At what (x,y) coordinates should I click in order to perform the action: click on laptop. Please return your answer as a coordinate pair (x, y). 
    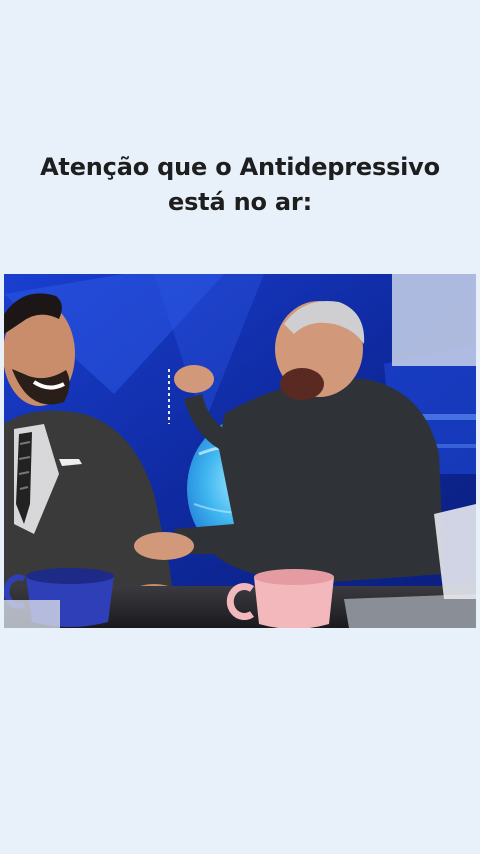
    Looking at the image, I should click on (410, 611).